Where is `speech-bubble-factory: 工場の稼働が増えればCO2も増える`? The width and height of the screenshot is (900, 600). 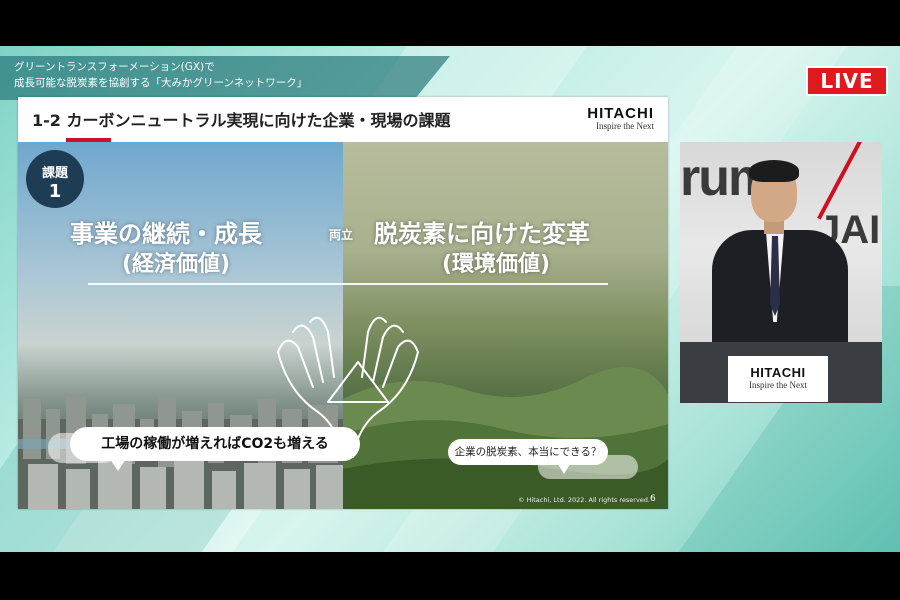 speech-bubble-factory: 工場の稼働が増えればCO2も増える is located at coordinates (215, 449).